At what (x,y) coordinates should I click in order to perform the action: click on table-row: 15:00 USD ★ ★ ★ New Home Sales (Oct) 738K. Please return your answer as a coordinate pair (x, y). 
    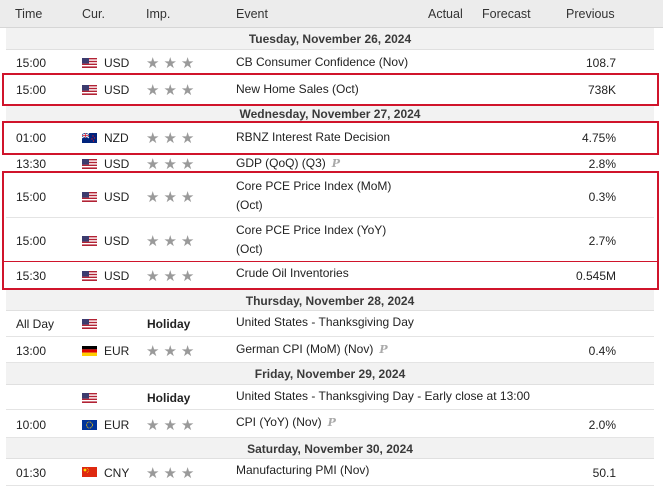
    Looking at the image, I should click on (330, 89).